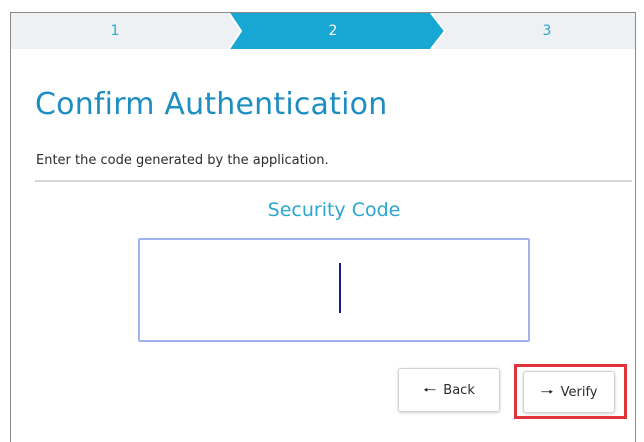  Describe the element at coordinates (459, 390) in the screenshot. I see `back-button-label: Back` at that location.